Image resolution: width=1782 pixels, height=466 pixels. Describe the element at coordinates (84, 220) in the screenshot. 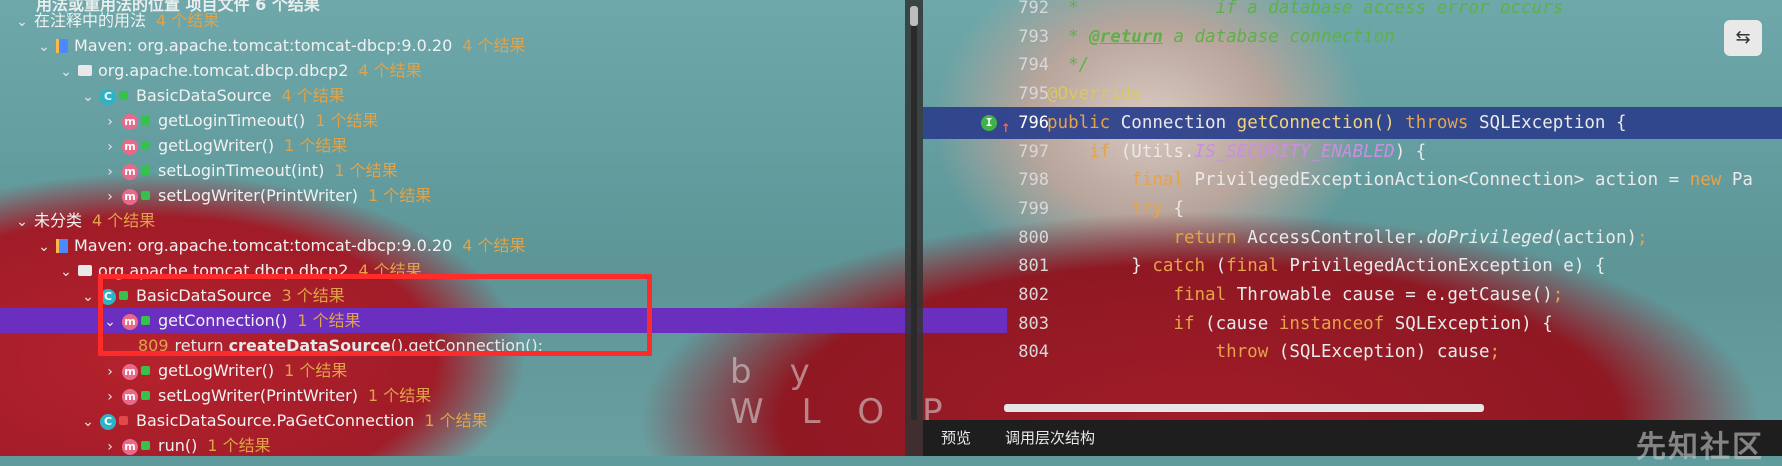

I see `tree-row: ⌄ 未分类 4 个结果` at that location.